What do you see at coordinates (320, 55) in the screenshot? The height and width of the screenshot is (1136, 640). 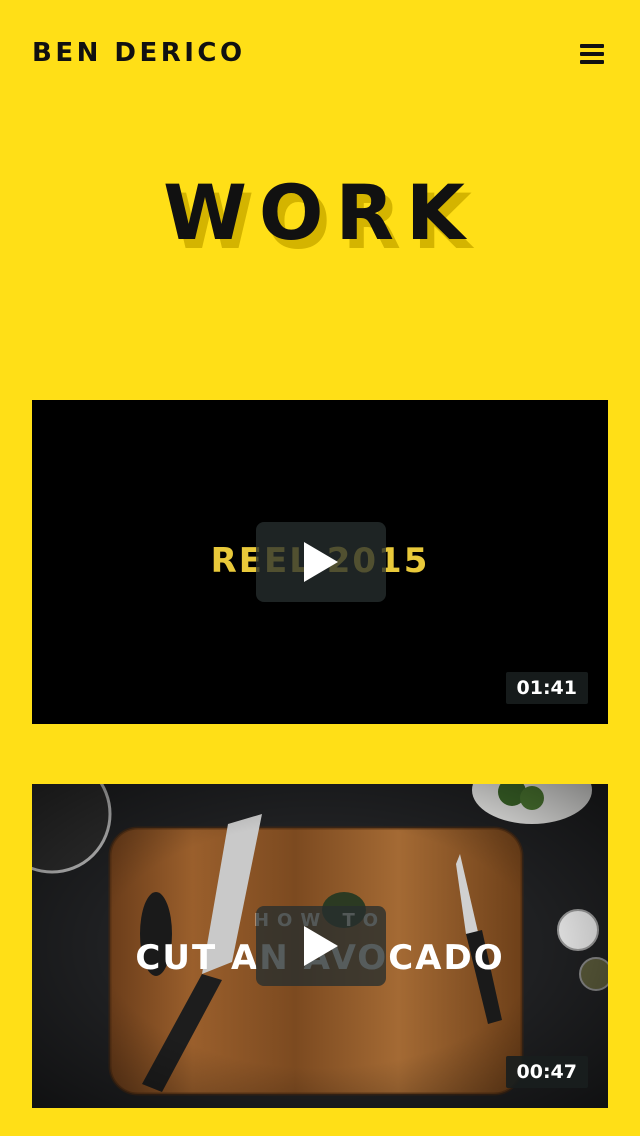 I see `site-header: BEN DERICO` at bounding box center [320, 55].